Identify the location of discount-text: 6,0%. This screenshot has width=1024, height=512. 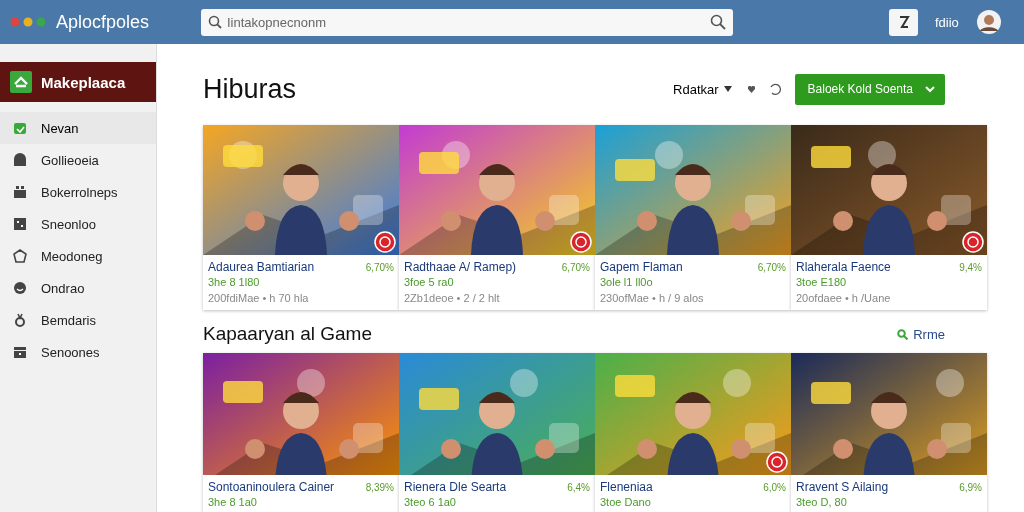
(774, 487).